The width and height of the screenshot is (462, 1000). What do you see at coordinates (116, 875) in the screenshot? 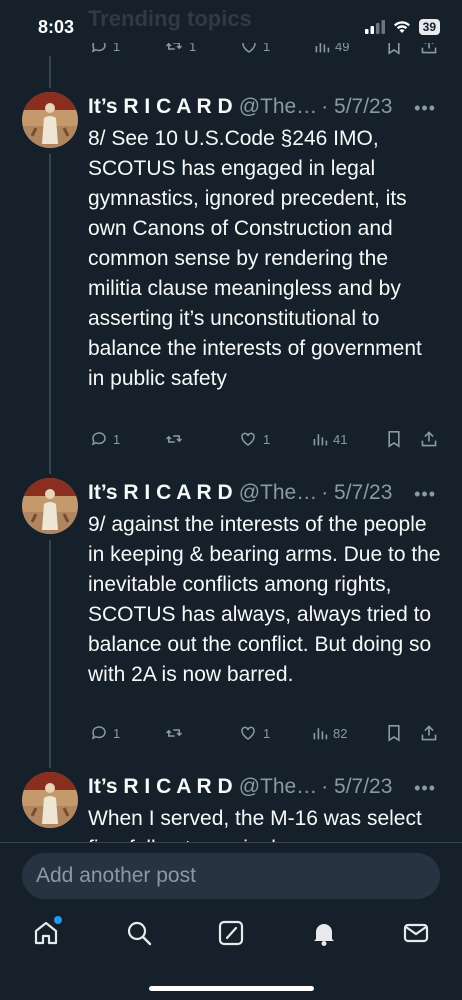
I see `add-post-placeholder: Add another post` at bounding box center [116, 875].